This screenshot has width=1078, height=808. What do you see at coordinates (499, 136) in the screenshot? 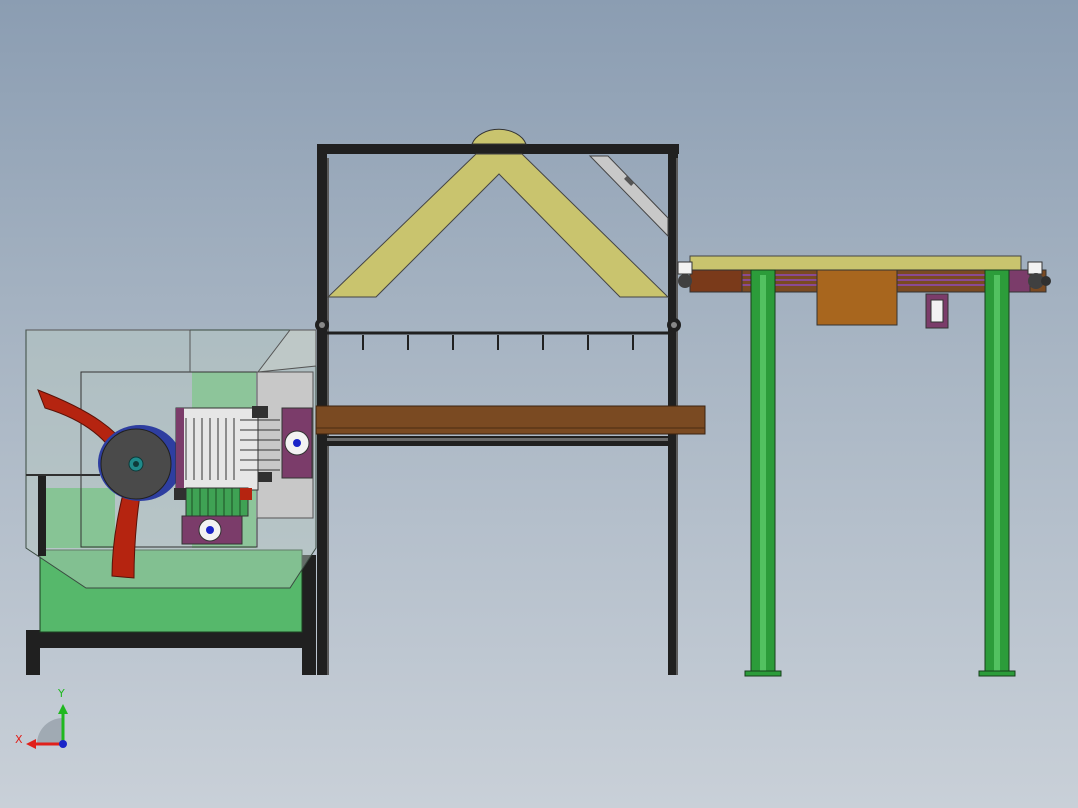
I see `top-pivot-cap` at bounding box center [499, 136].